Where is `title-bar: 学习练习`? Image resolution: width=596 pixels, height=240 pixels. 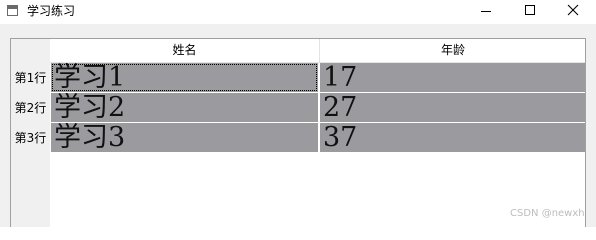 title-bar: 学习练习 is located at coordinates (298, 12).